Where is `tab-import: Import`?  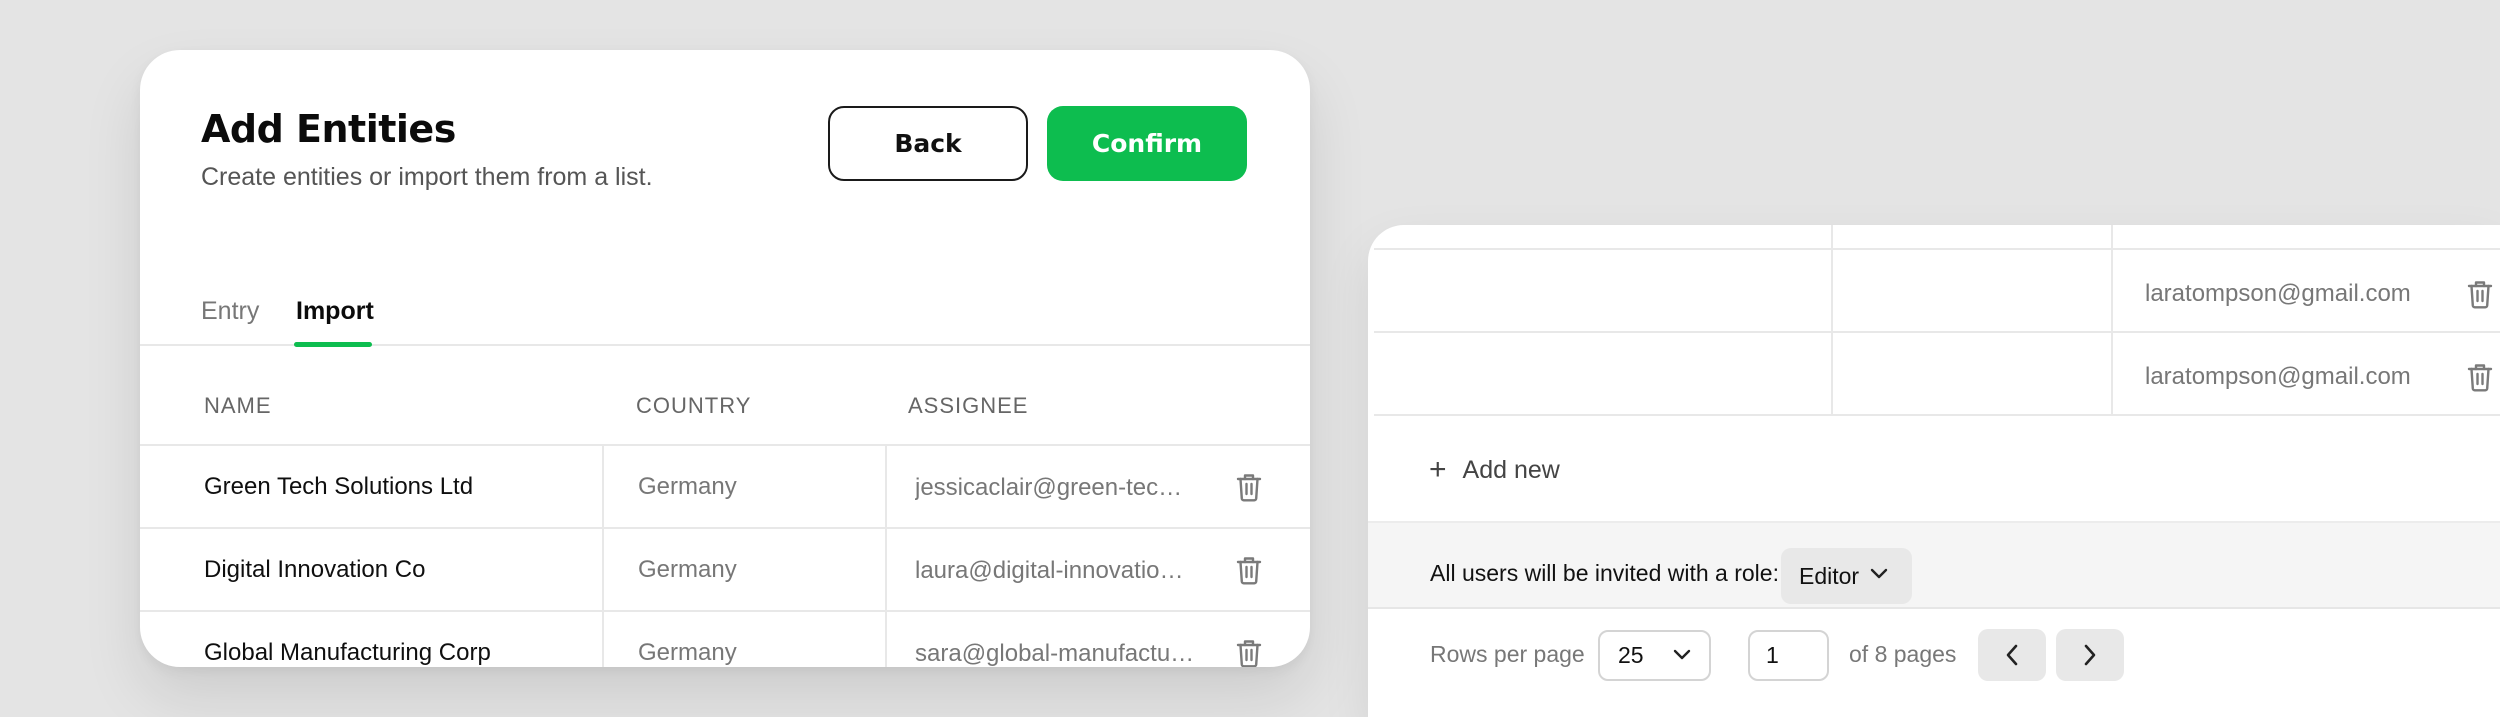
tab-import: Import is located at coordinates (335, 311).